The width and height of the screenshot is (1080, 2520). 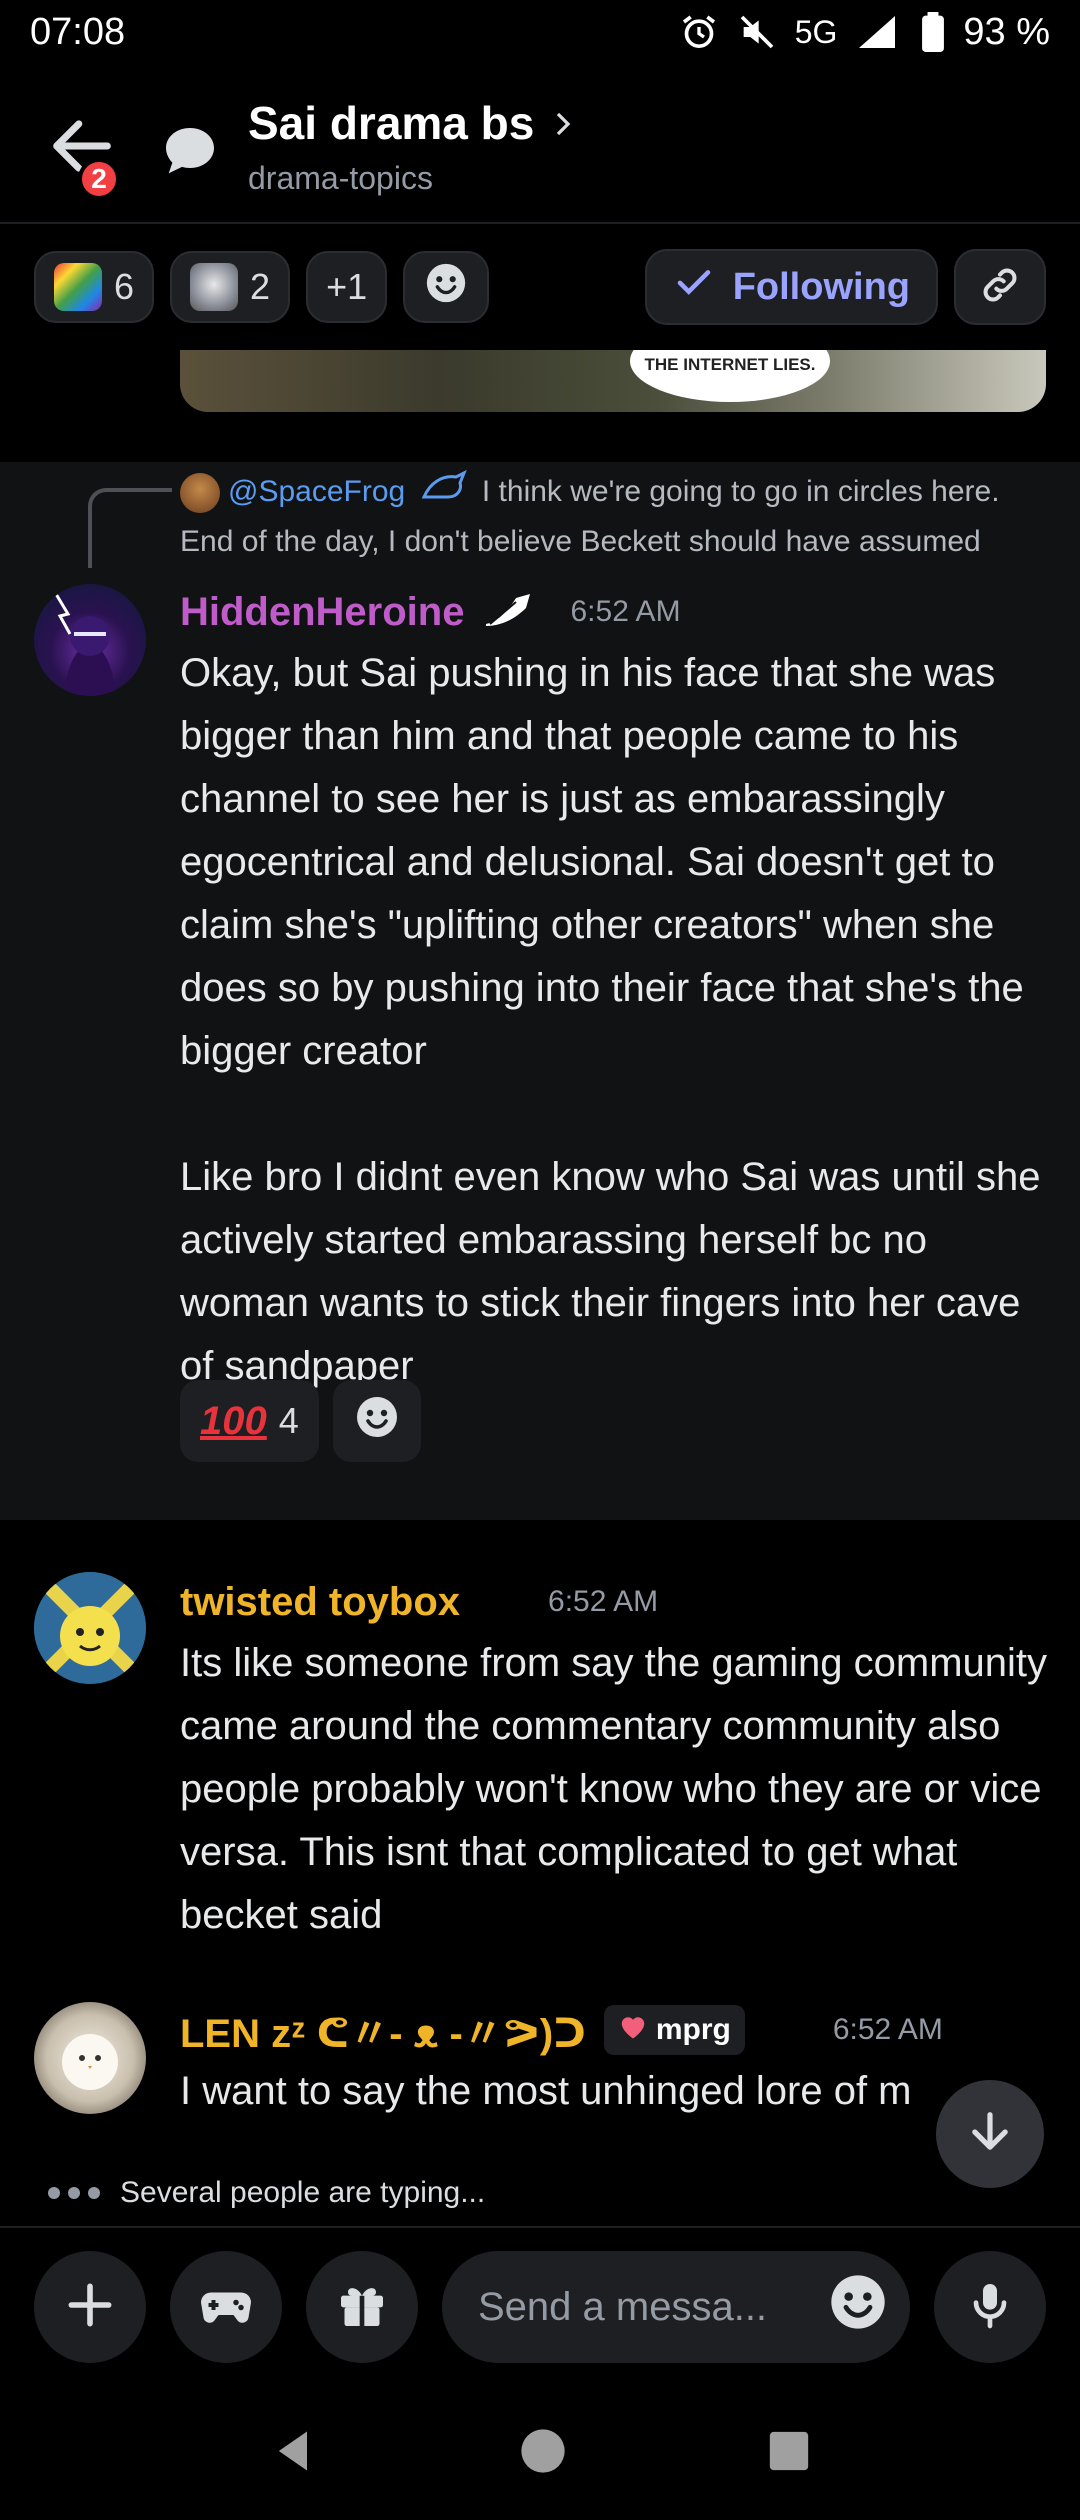 I want to click on plus-icon, so click(x=90, y=2307).